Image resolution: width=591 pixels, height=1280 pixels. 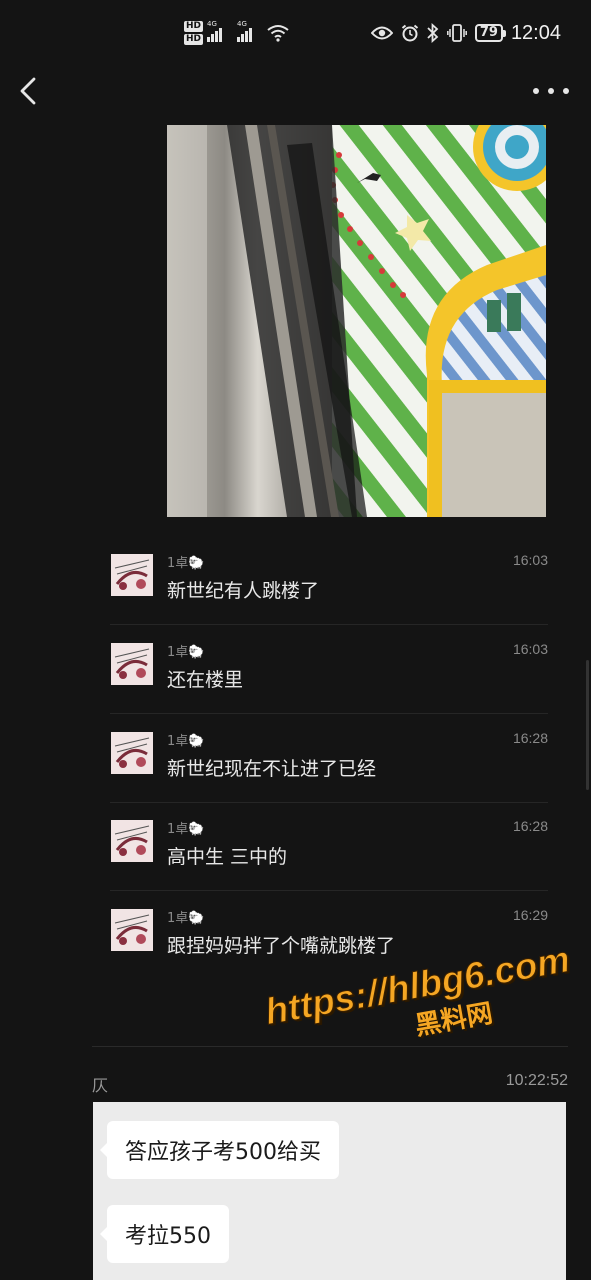 I want to click on scrollbar, so click(x=587, y=725).